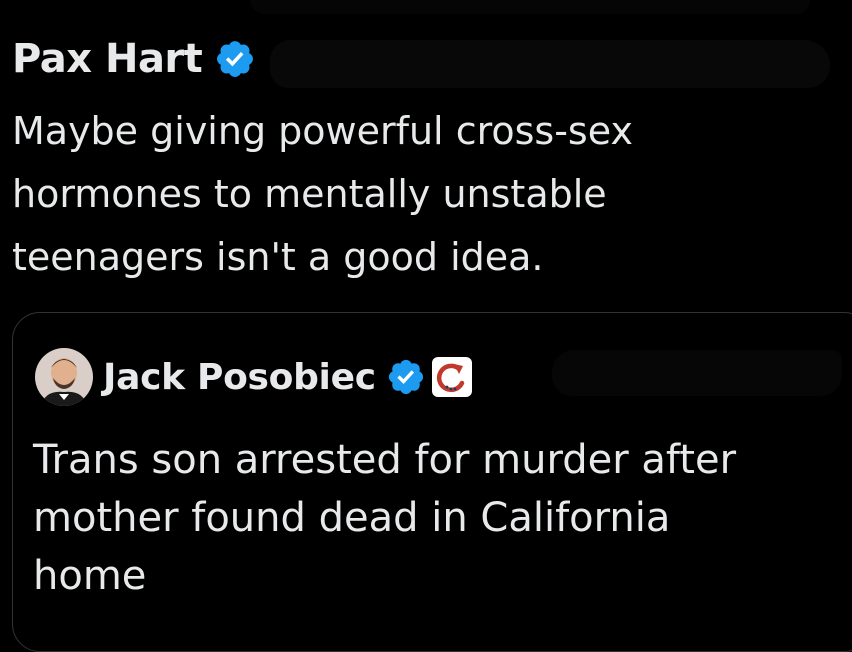 The height and width of the screenshot is (652, 852). Describe the element at coordinates (550, 64) in the screenshot. I see `redaction-mark-handle` at that location.